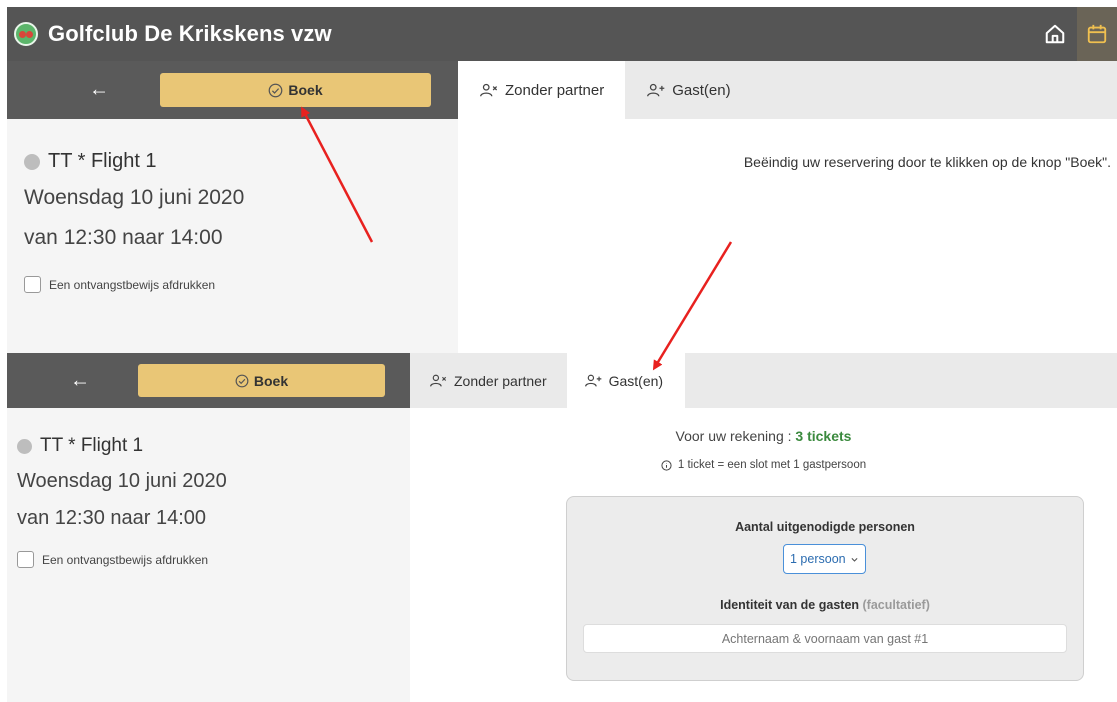 The image size is (1117, 702). What do you see at coordinates (854, 559) in the screenshot?
I see `chevron-down-icon` at bounding box center [854, 559].